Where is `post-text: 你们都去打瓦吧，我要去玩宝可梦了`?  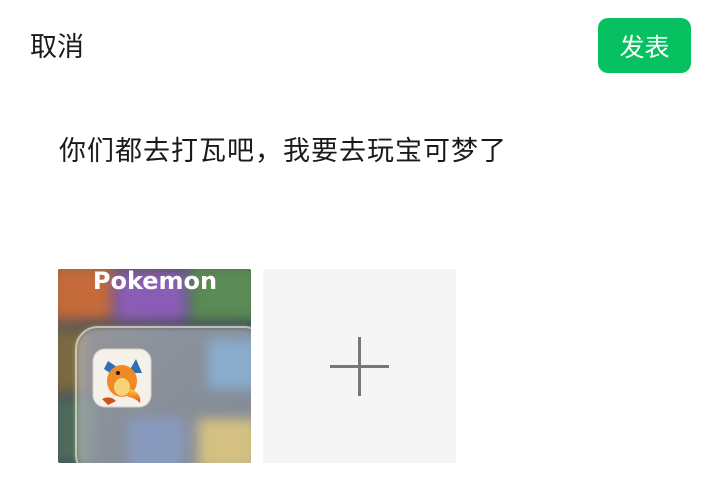 post-text: 你们都去打瓦吧，我要去玩宝可梦了 is located at coordinates (283, 152).